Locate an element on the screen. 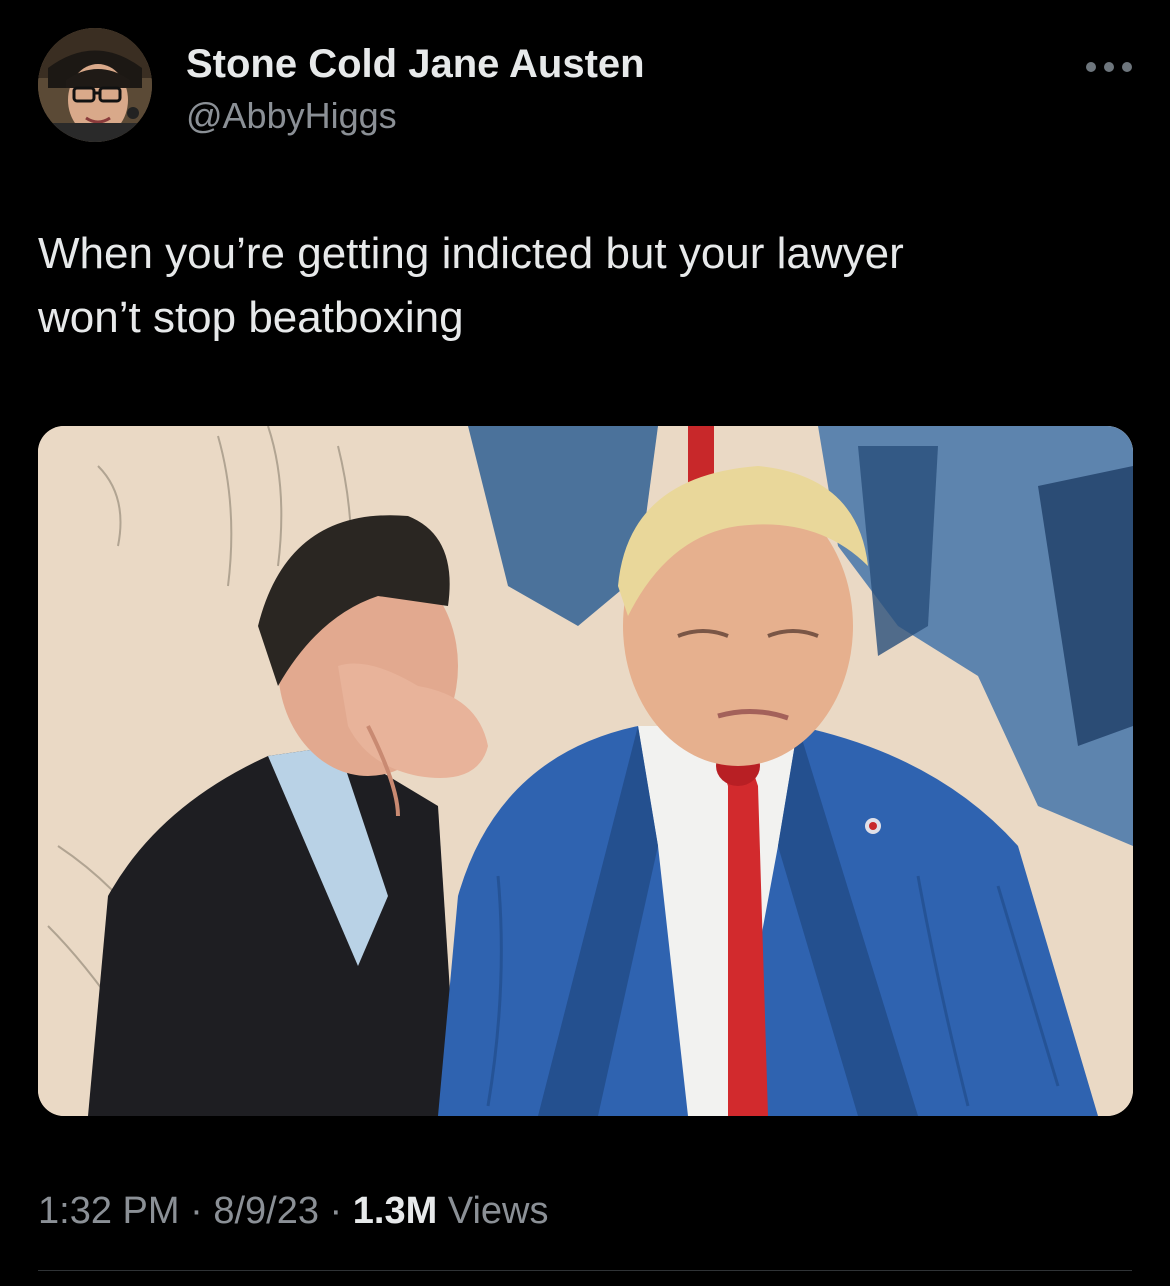 The width and height of the screenshot is (1170, 1286). author-display-name: Stone Cold Jane Austen is located at coordinates (415, 64).